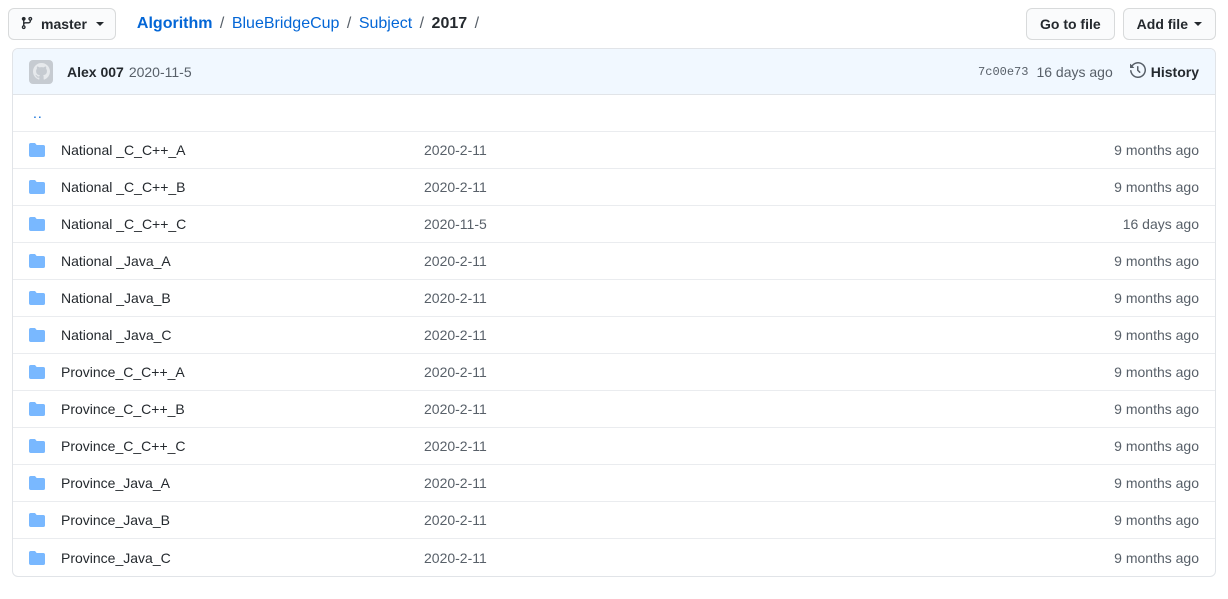 This screenshot has width=1228, height=599. I want to click on go-to-file-button: Go to file, so click(1070, 24).